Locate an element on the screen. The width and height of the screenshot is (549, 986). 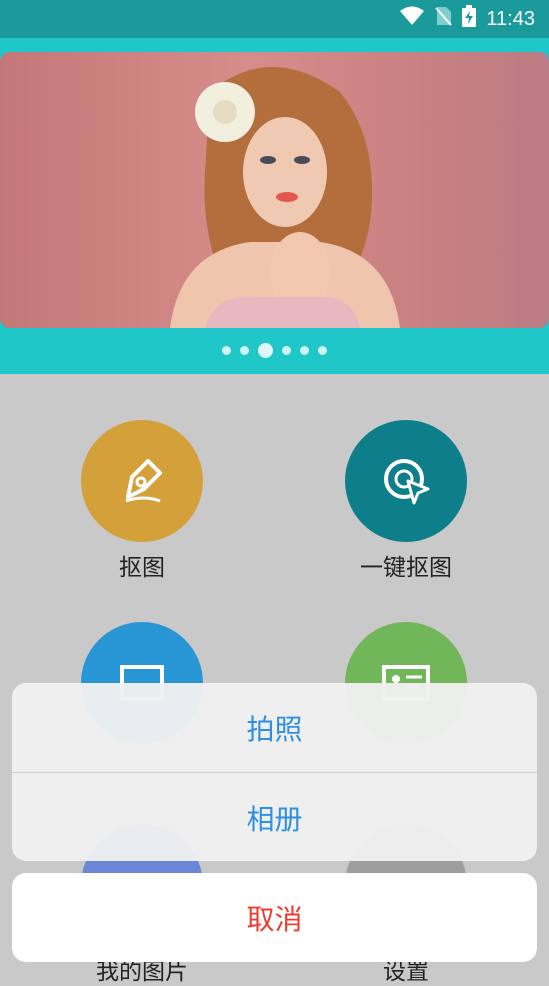
feature-cutout: 抠图 is located at coordinates (142, 501).